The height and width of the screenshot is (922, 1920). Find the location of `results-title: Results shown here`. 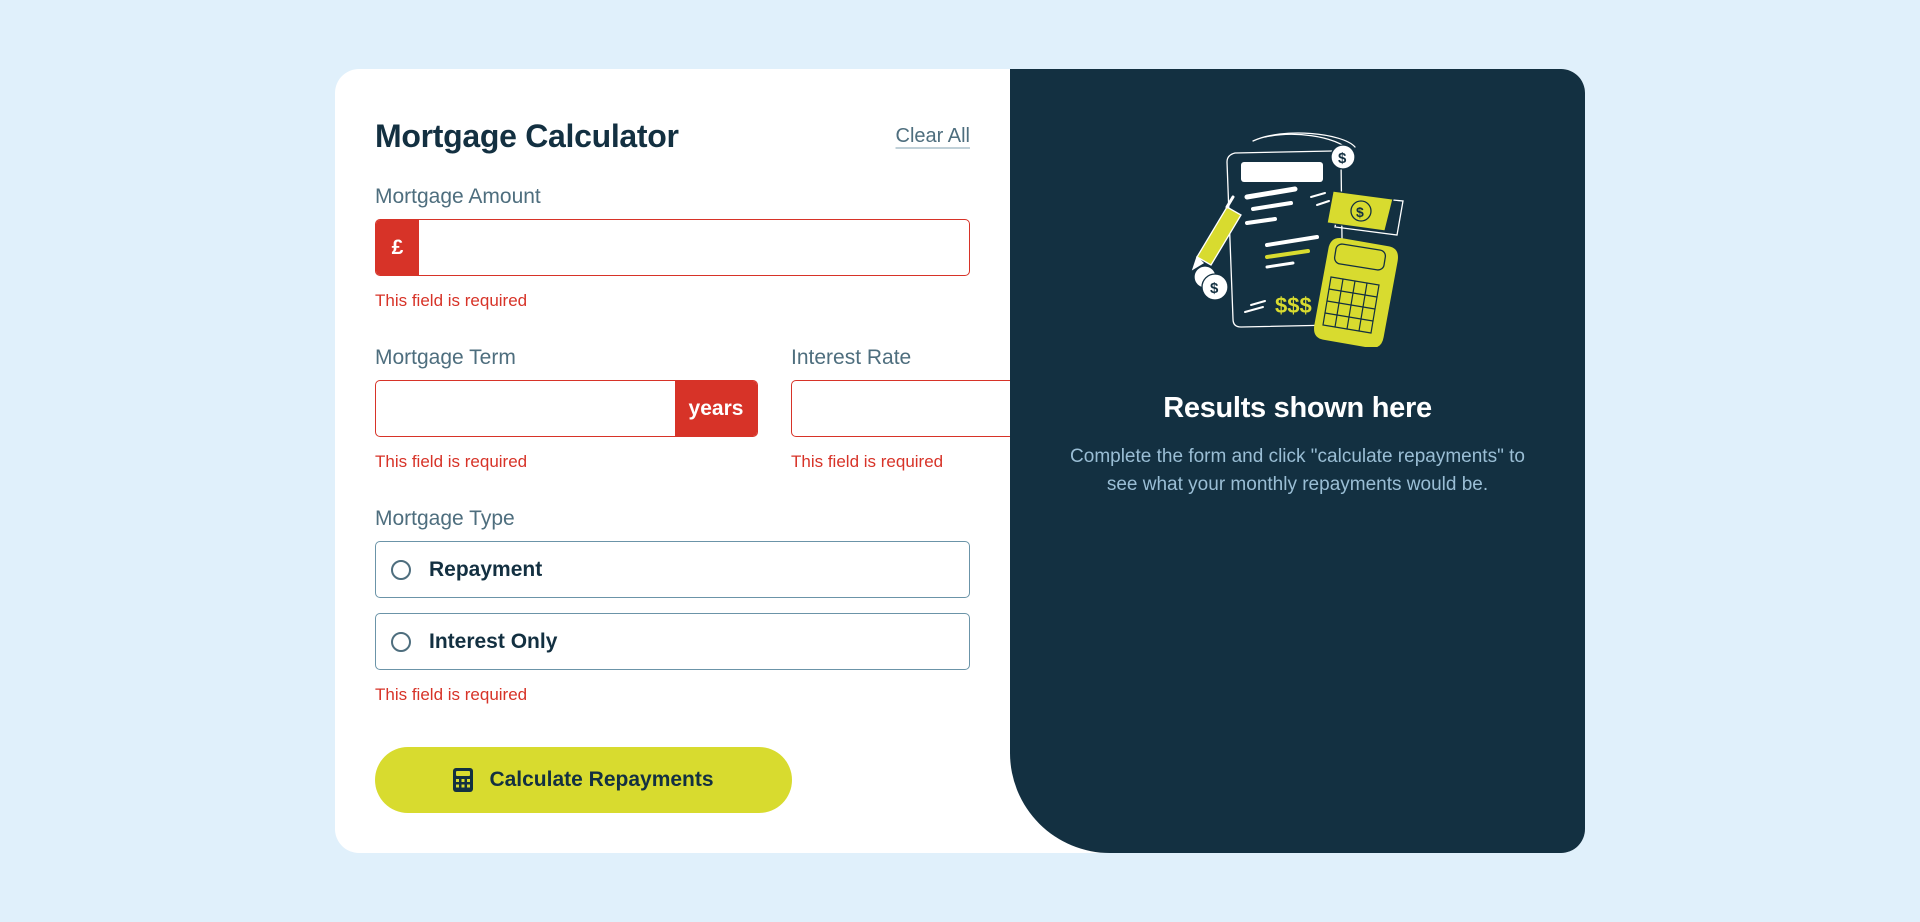

results-title: Results shown here is located at coordinates (1297, 408).